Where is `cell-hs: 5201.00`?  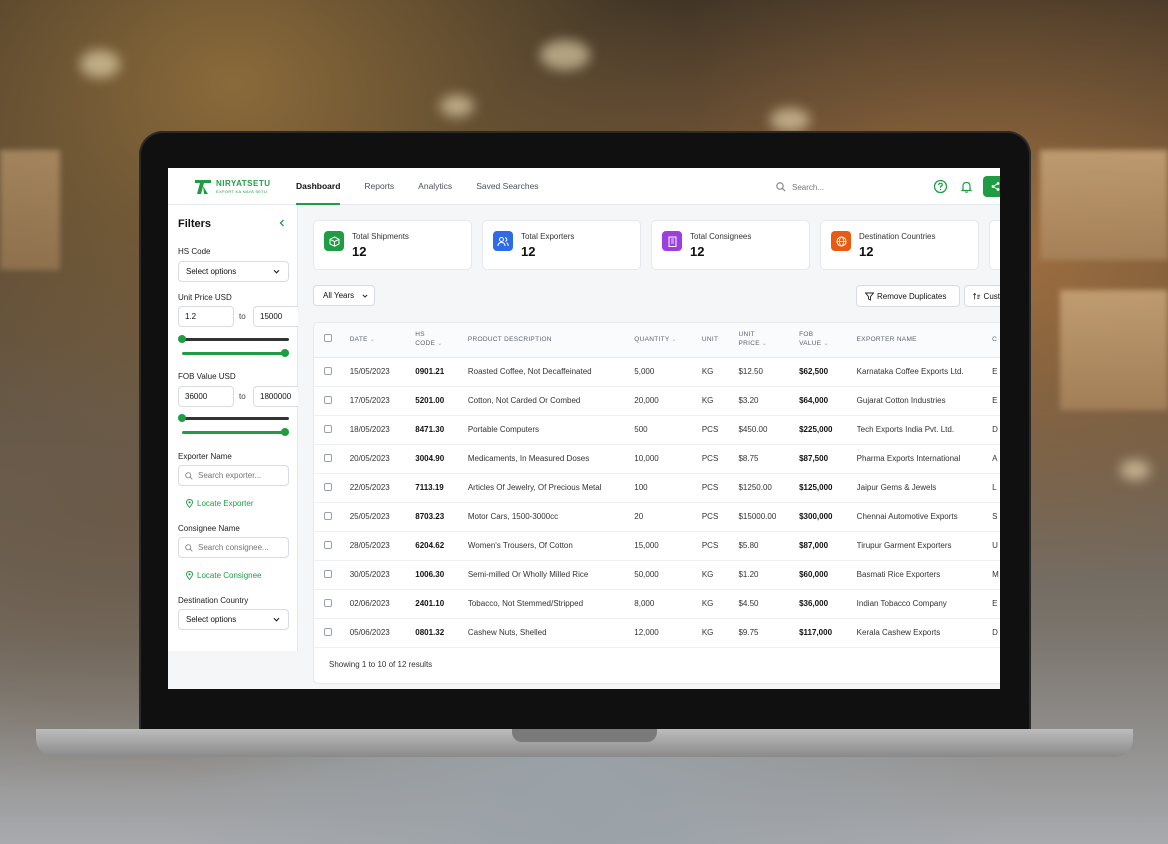 cell-hs: 5201.00 is located at coordinates (430, 400).